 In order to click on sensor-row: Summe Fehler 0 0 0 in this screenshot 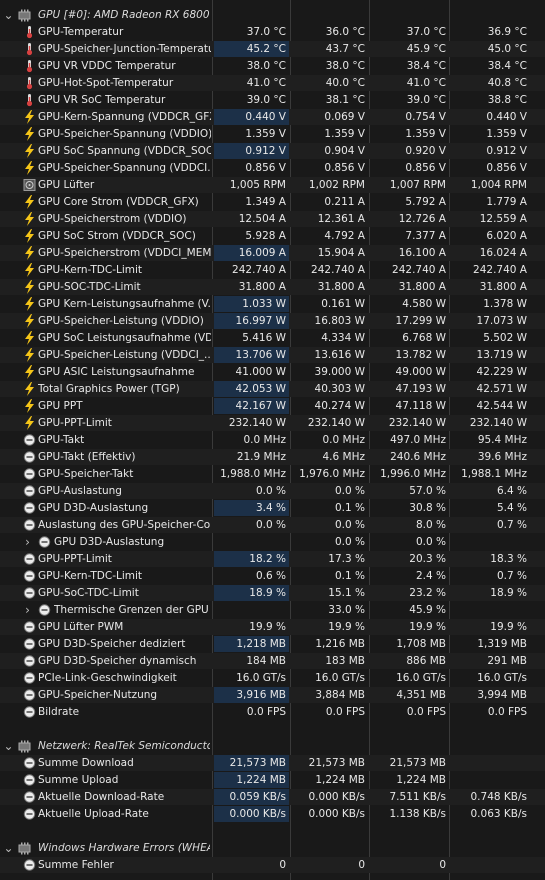, I will do `click(272, 864)`.